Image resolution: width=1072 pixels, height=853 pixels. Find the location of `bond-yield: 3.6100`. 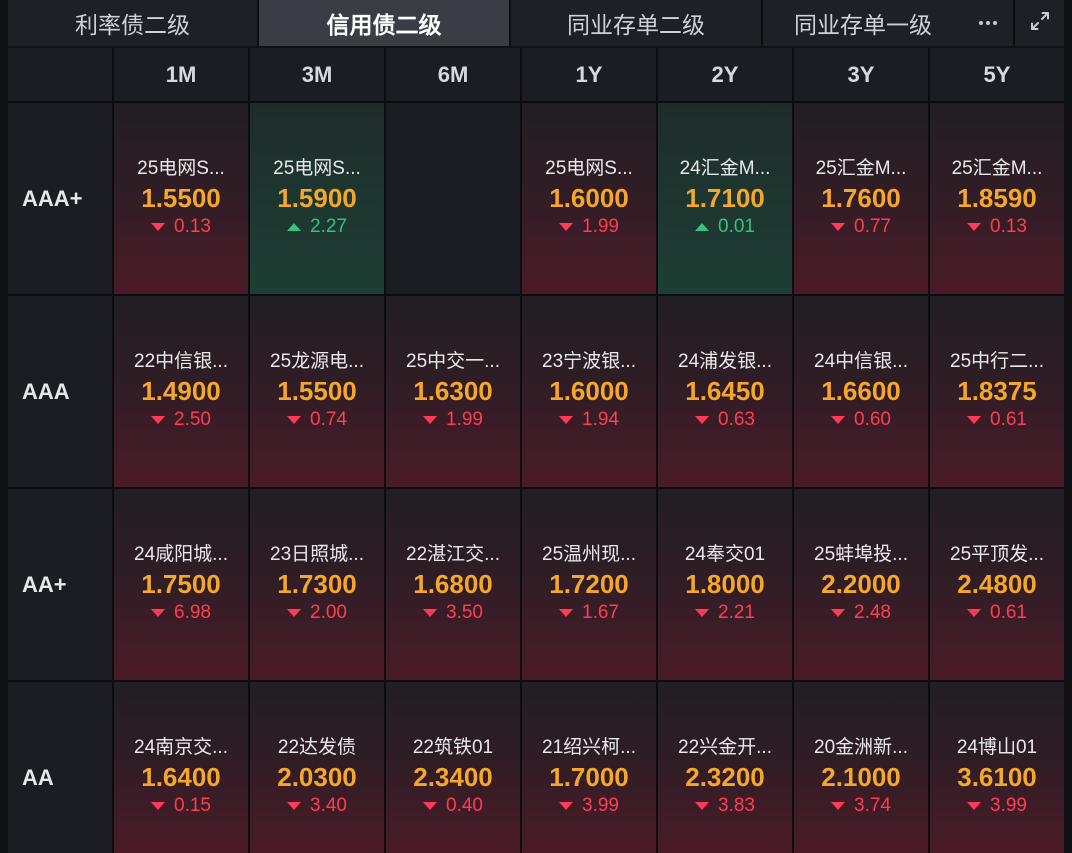

bond-yield: 3.6100 is located at coordinates (997, 777).